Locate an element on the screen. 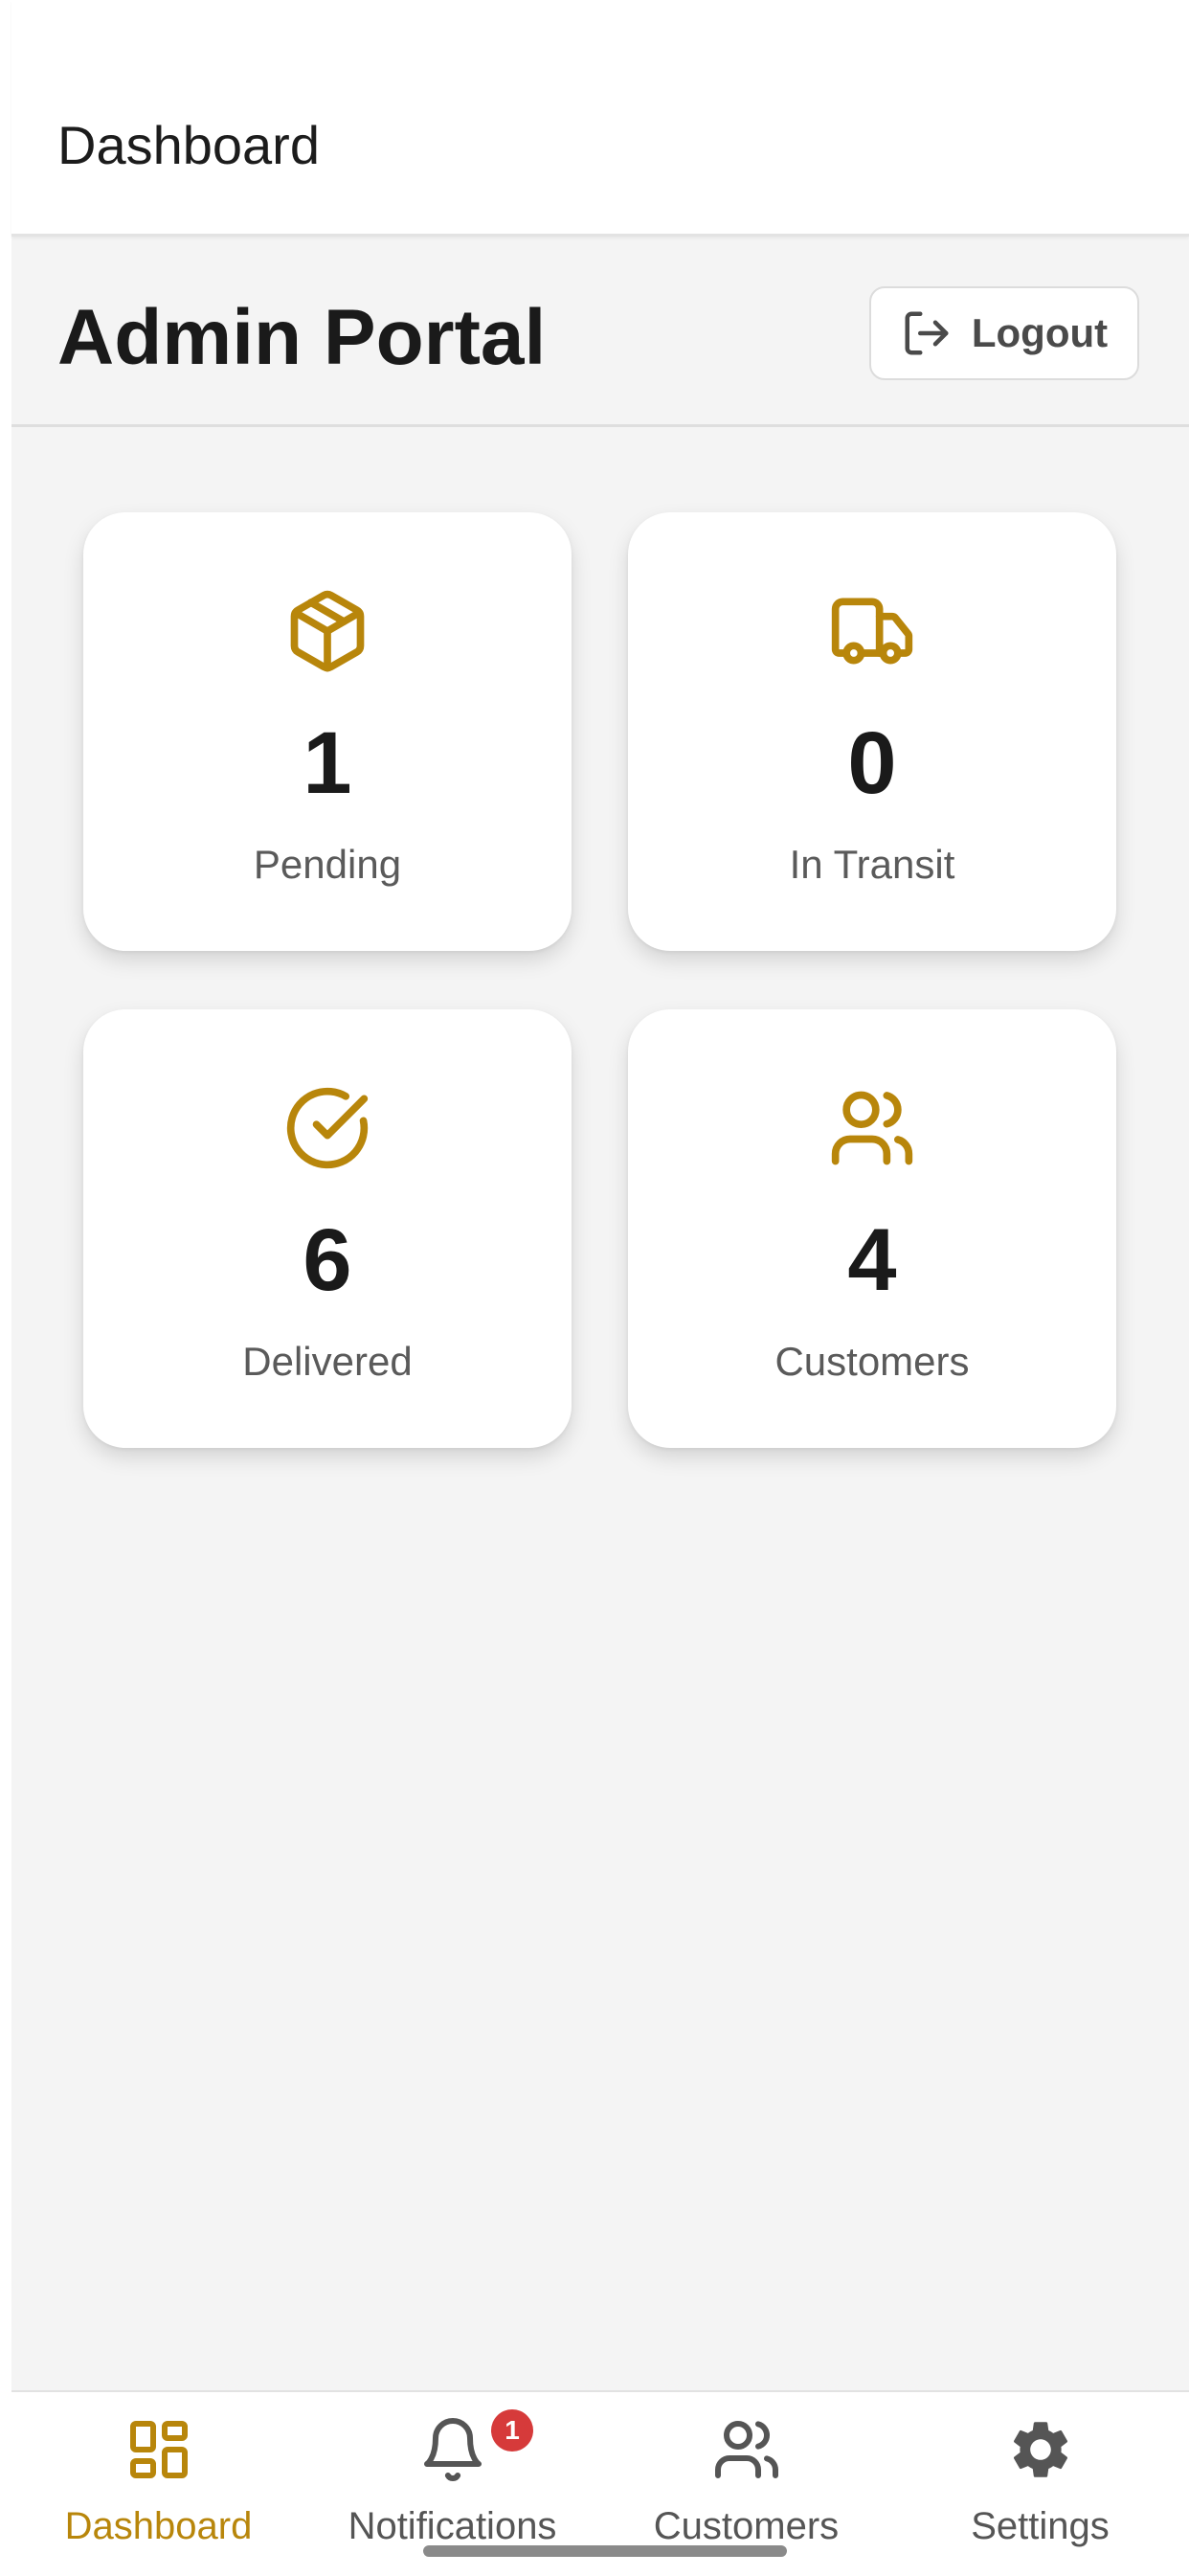 The height and width of the screenshot is (2576, 1189). stat-label: In Transit is located at coordinates (872, 864).